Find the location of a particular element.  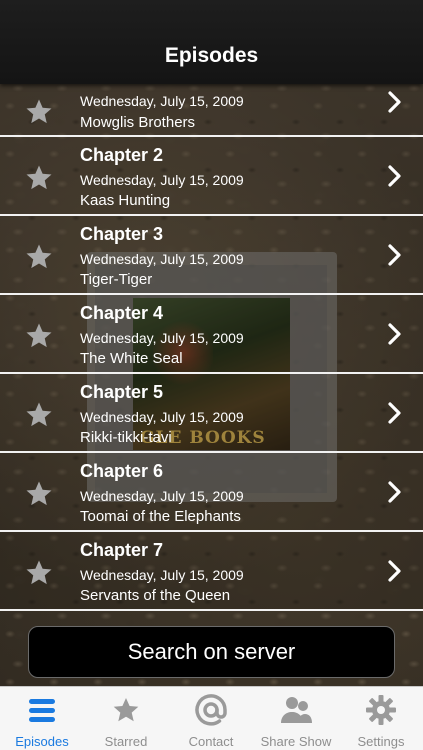

episode-title: Chapter 4 is located at coordinates (122, 313).